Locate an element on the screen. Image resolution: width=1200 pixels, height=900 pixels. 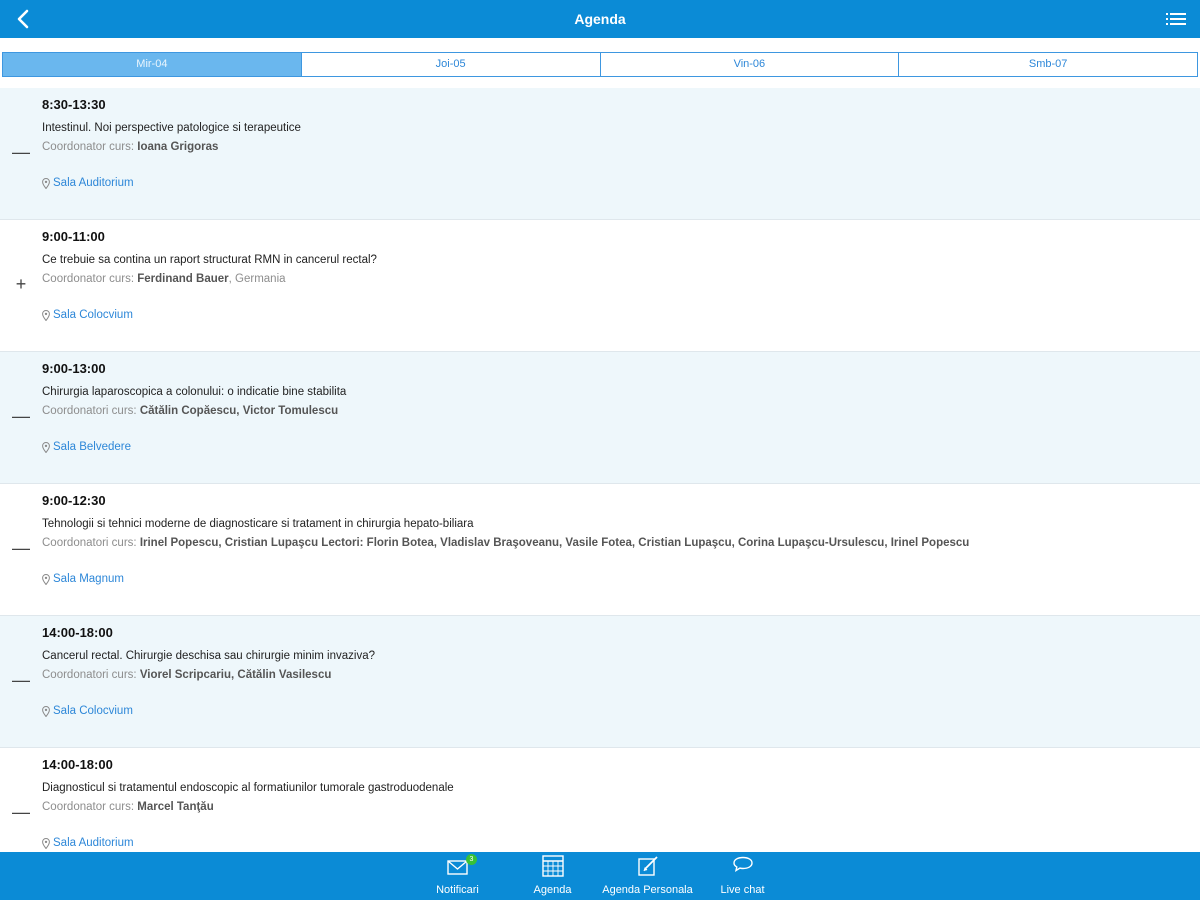
expand-toggle: + is located at coordinates (21, 284).